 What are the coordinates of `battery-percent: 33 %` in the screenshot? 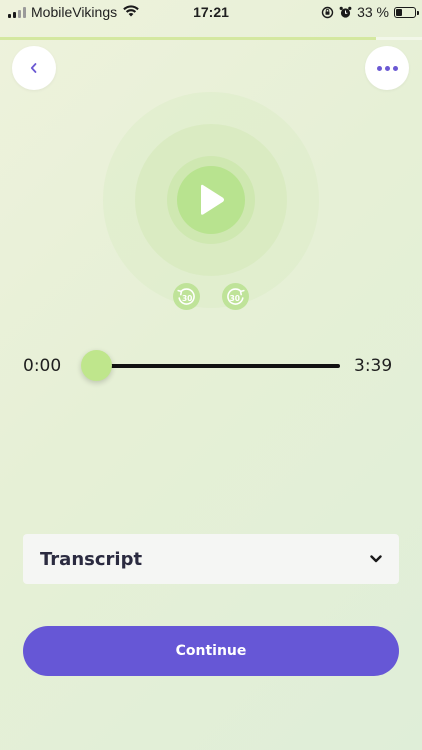 It's located at (373, 12).